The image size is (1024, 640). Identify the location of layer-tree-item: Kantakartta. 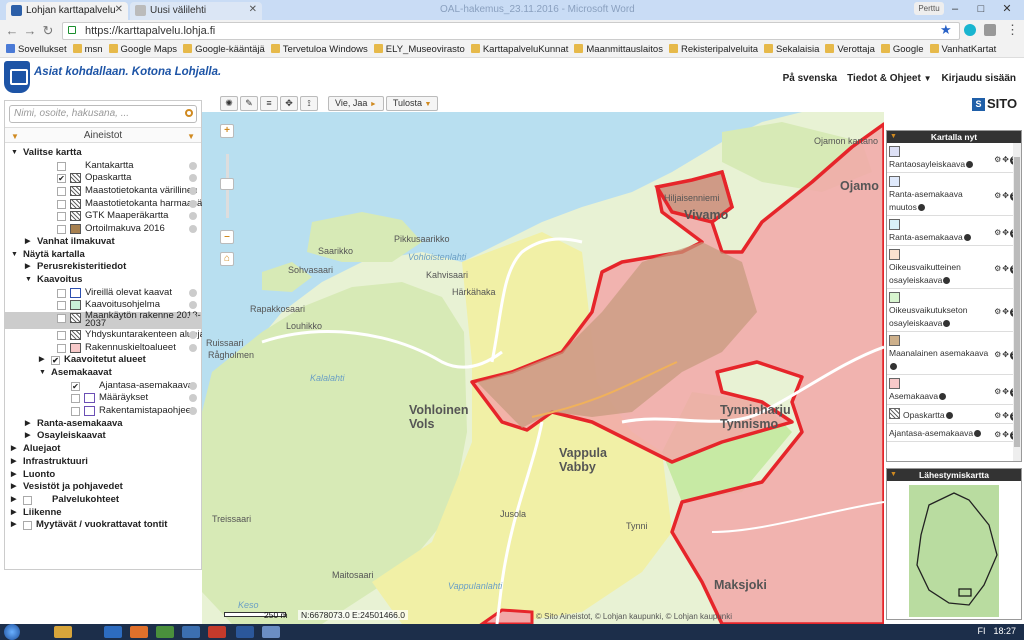
(103, 166).